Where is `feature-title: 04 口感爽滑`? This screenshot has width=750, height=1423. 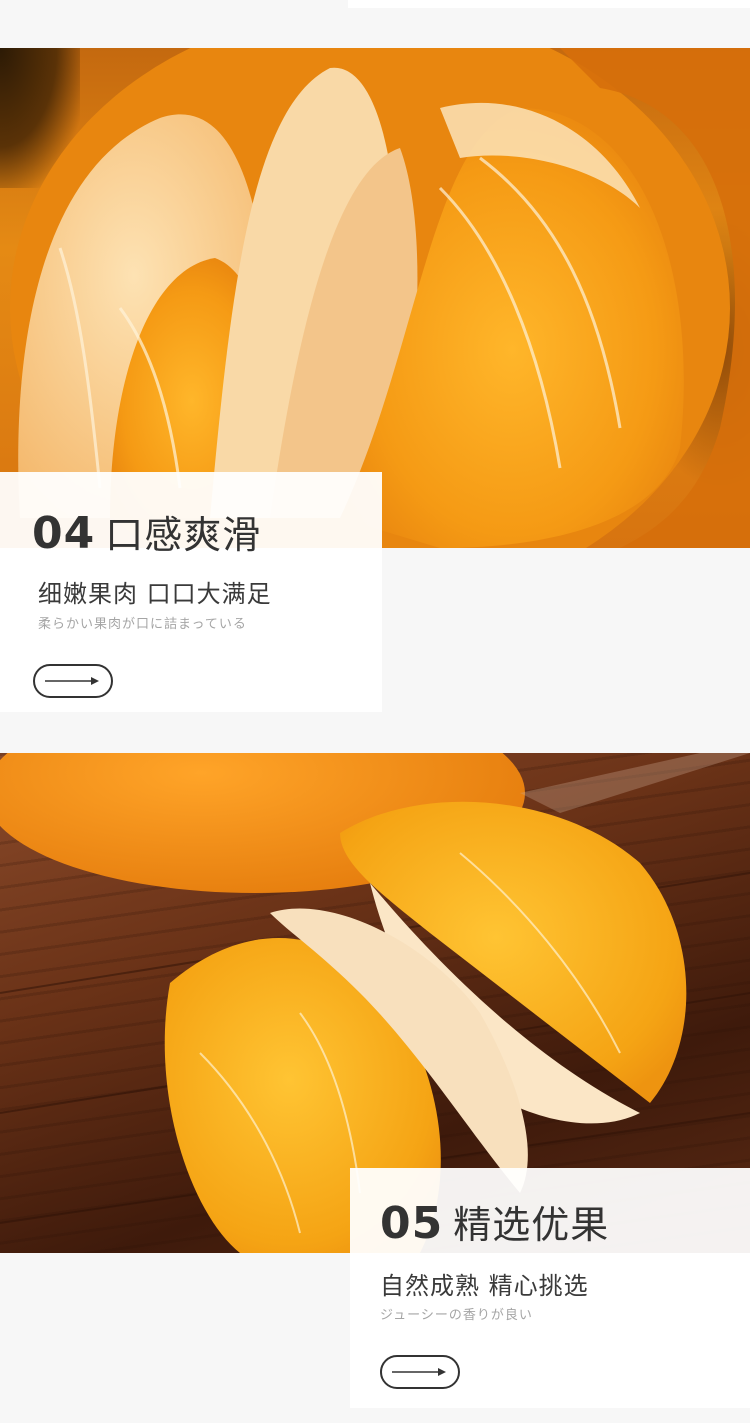 feature-title: 04 口感爽滑 is located at coordinates (146, 531).